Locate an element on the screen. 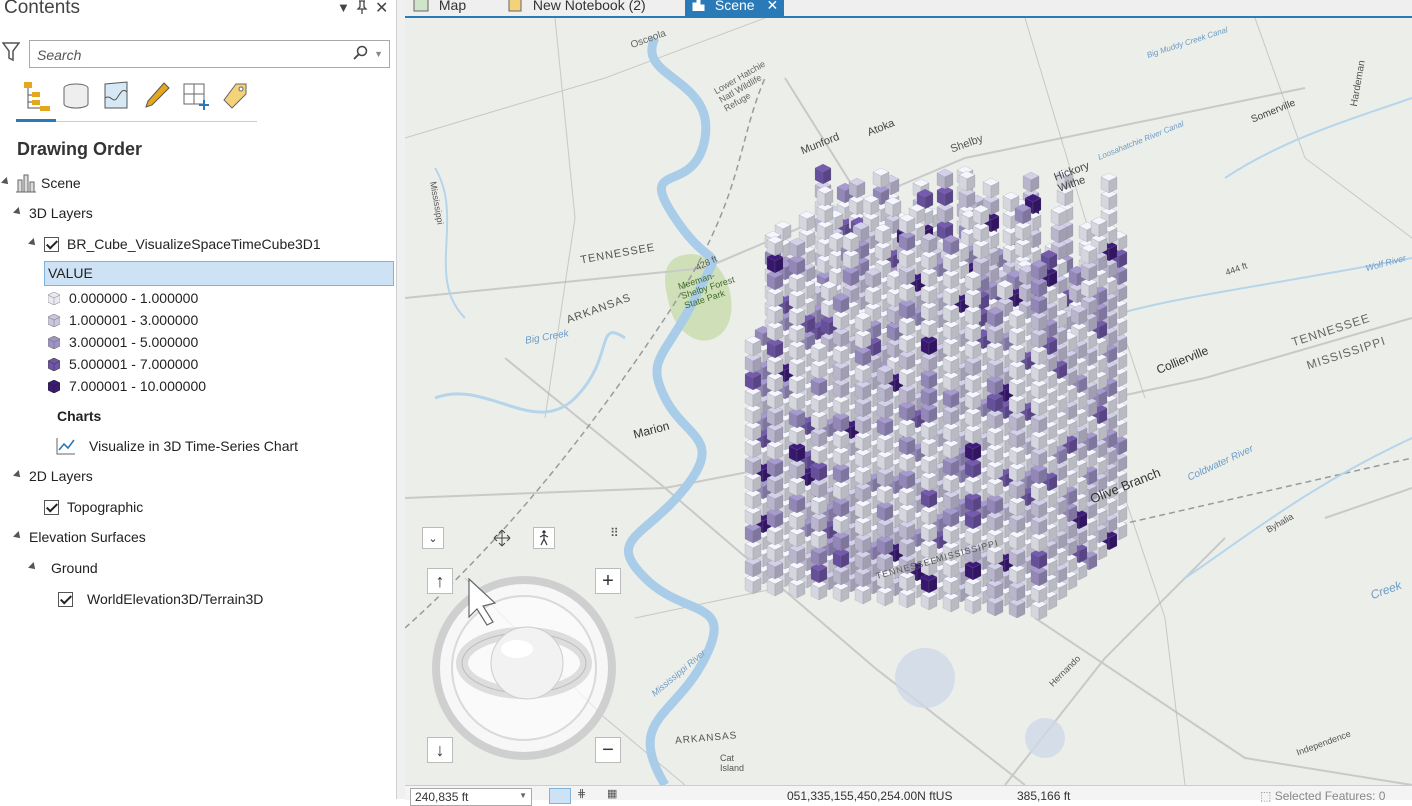 The width and height of the screenshot is (1412, 806). map-icon is located at coordinates (421, 6).